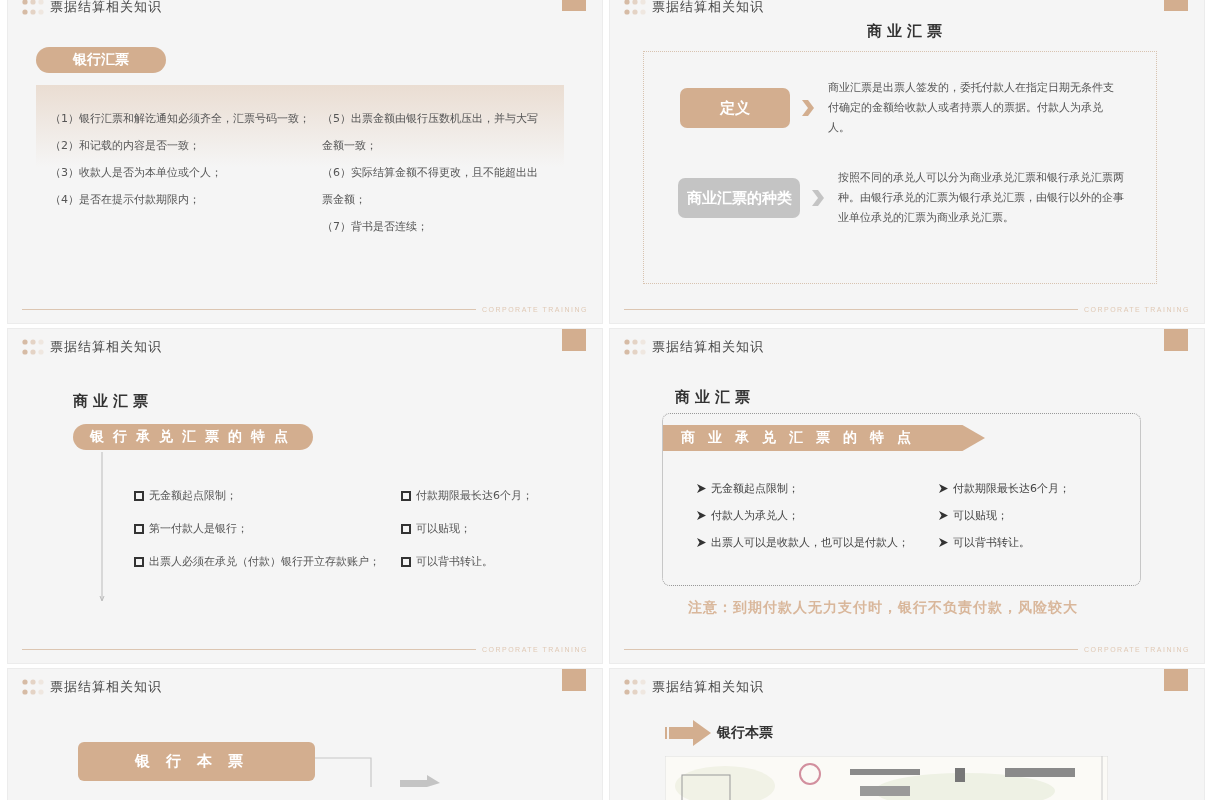 This screenshot has width=1210, height=800. What do you see at coordinates (883, 608) in the screenshot?
I see `note-text: 注意：到期付款人无力支付时，银行不负责付款，风险较大` at bounding box center [883, 608].